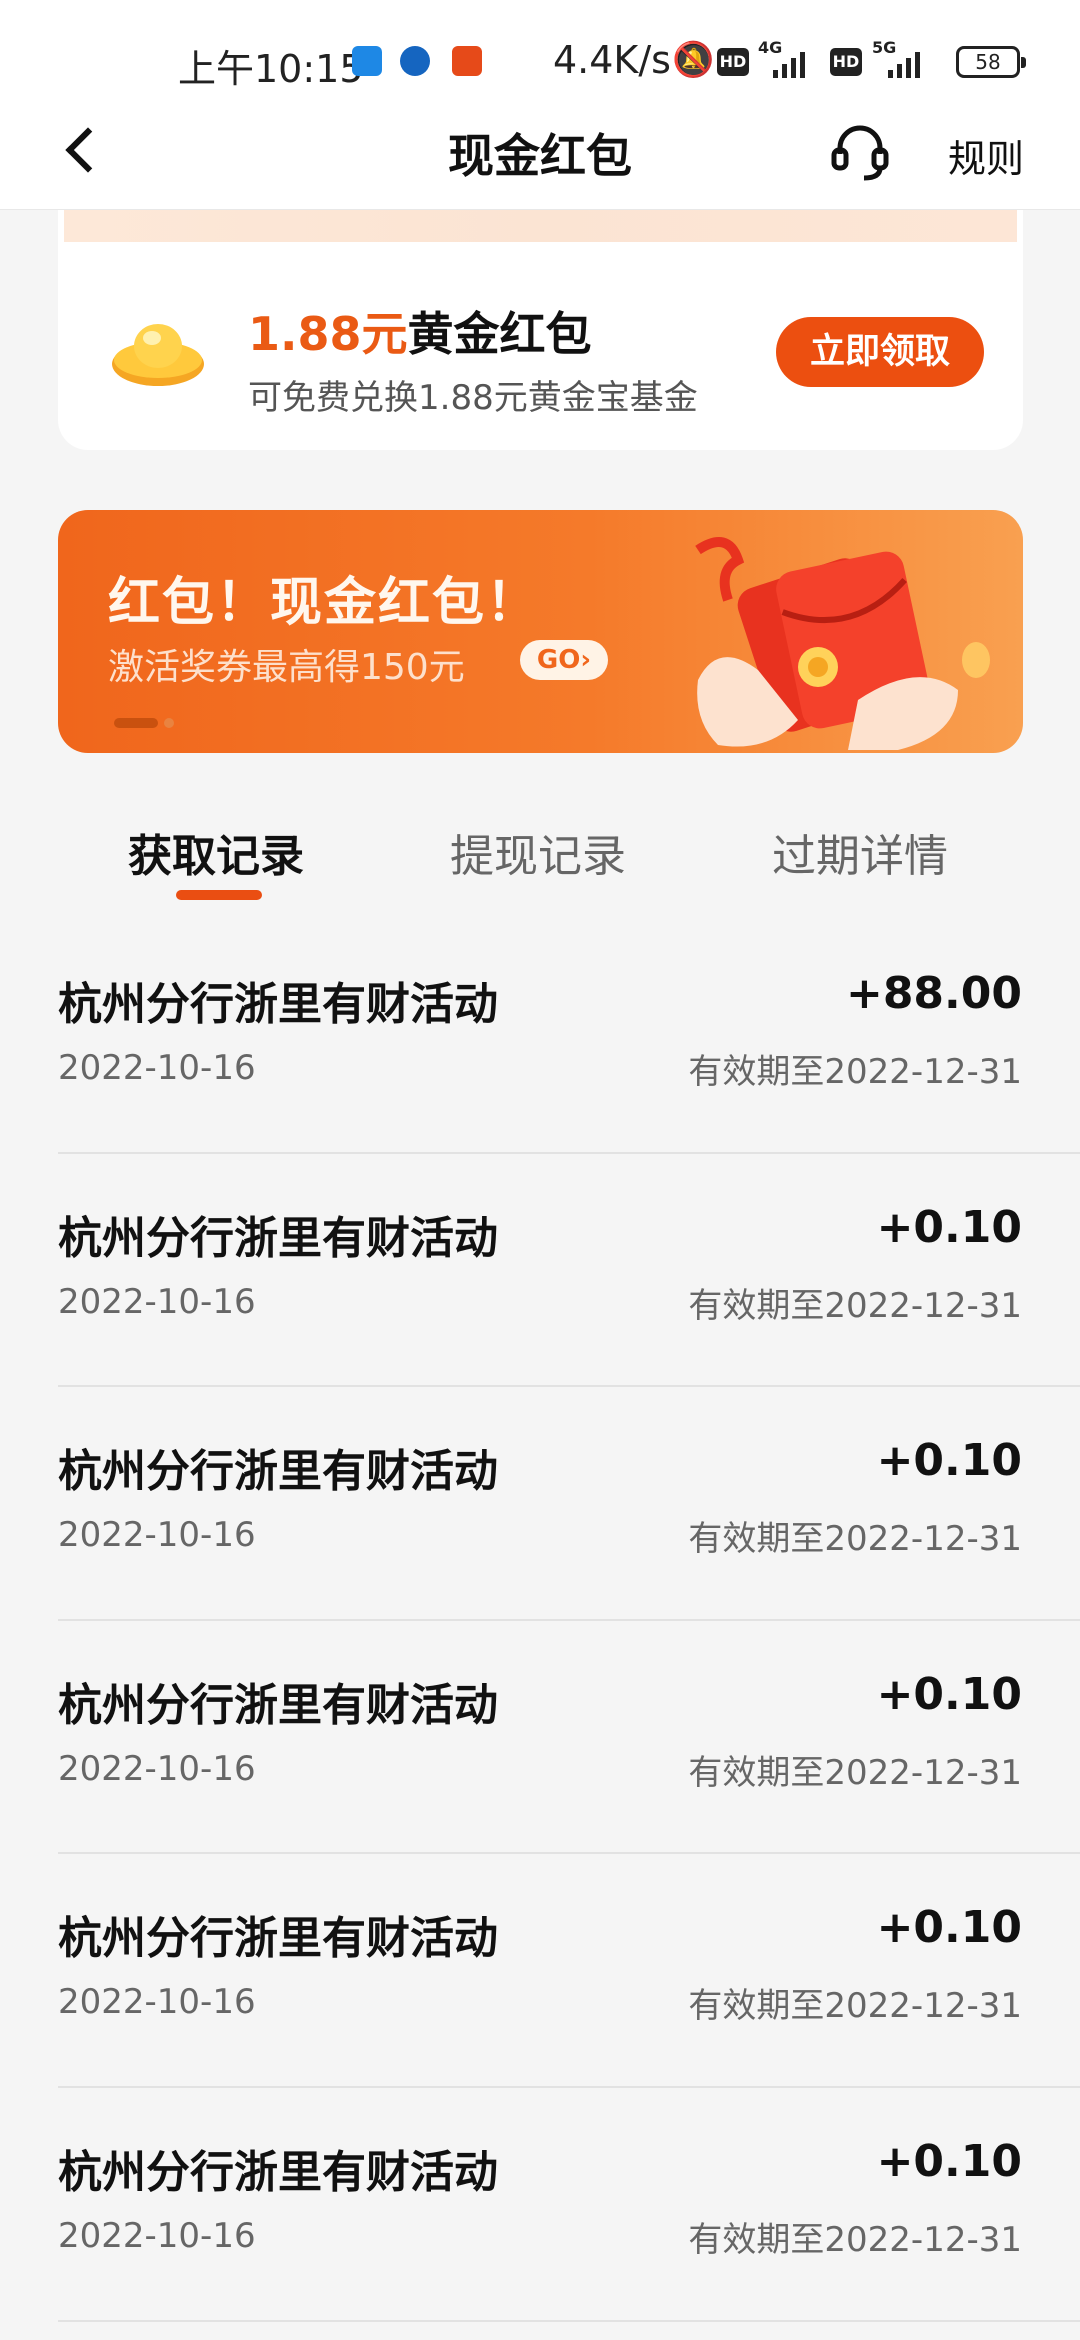 The width and height of the screenshot is (1080, 2340). I want to click on pagination-dot, so click(169, 723).